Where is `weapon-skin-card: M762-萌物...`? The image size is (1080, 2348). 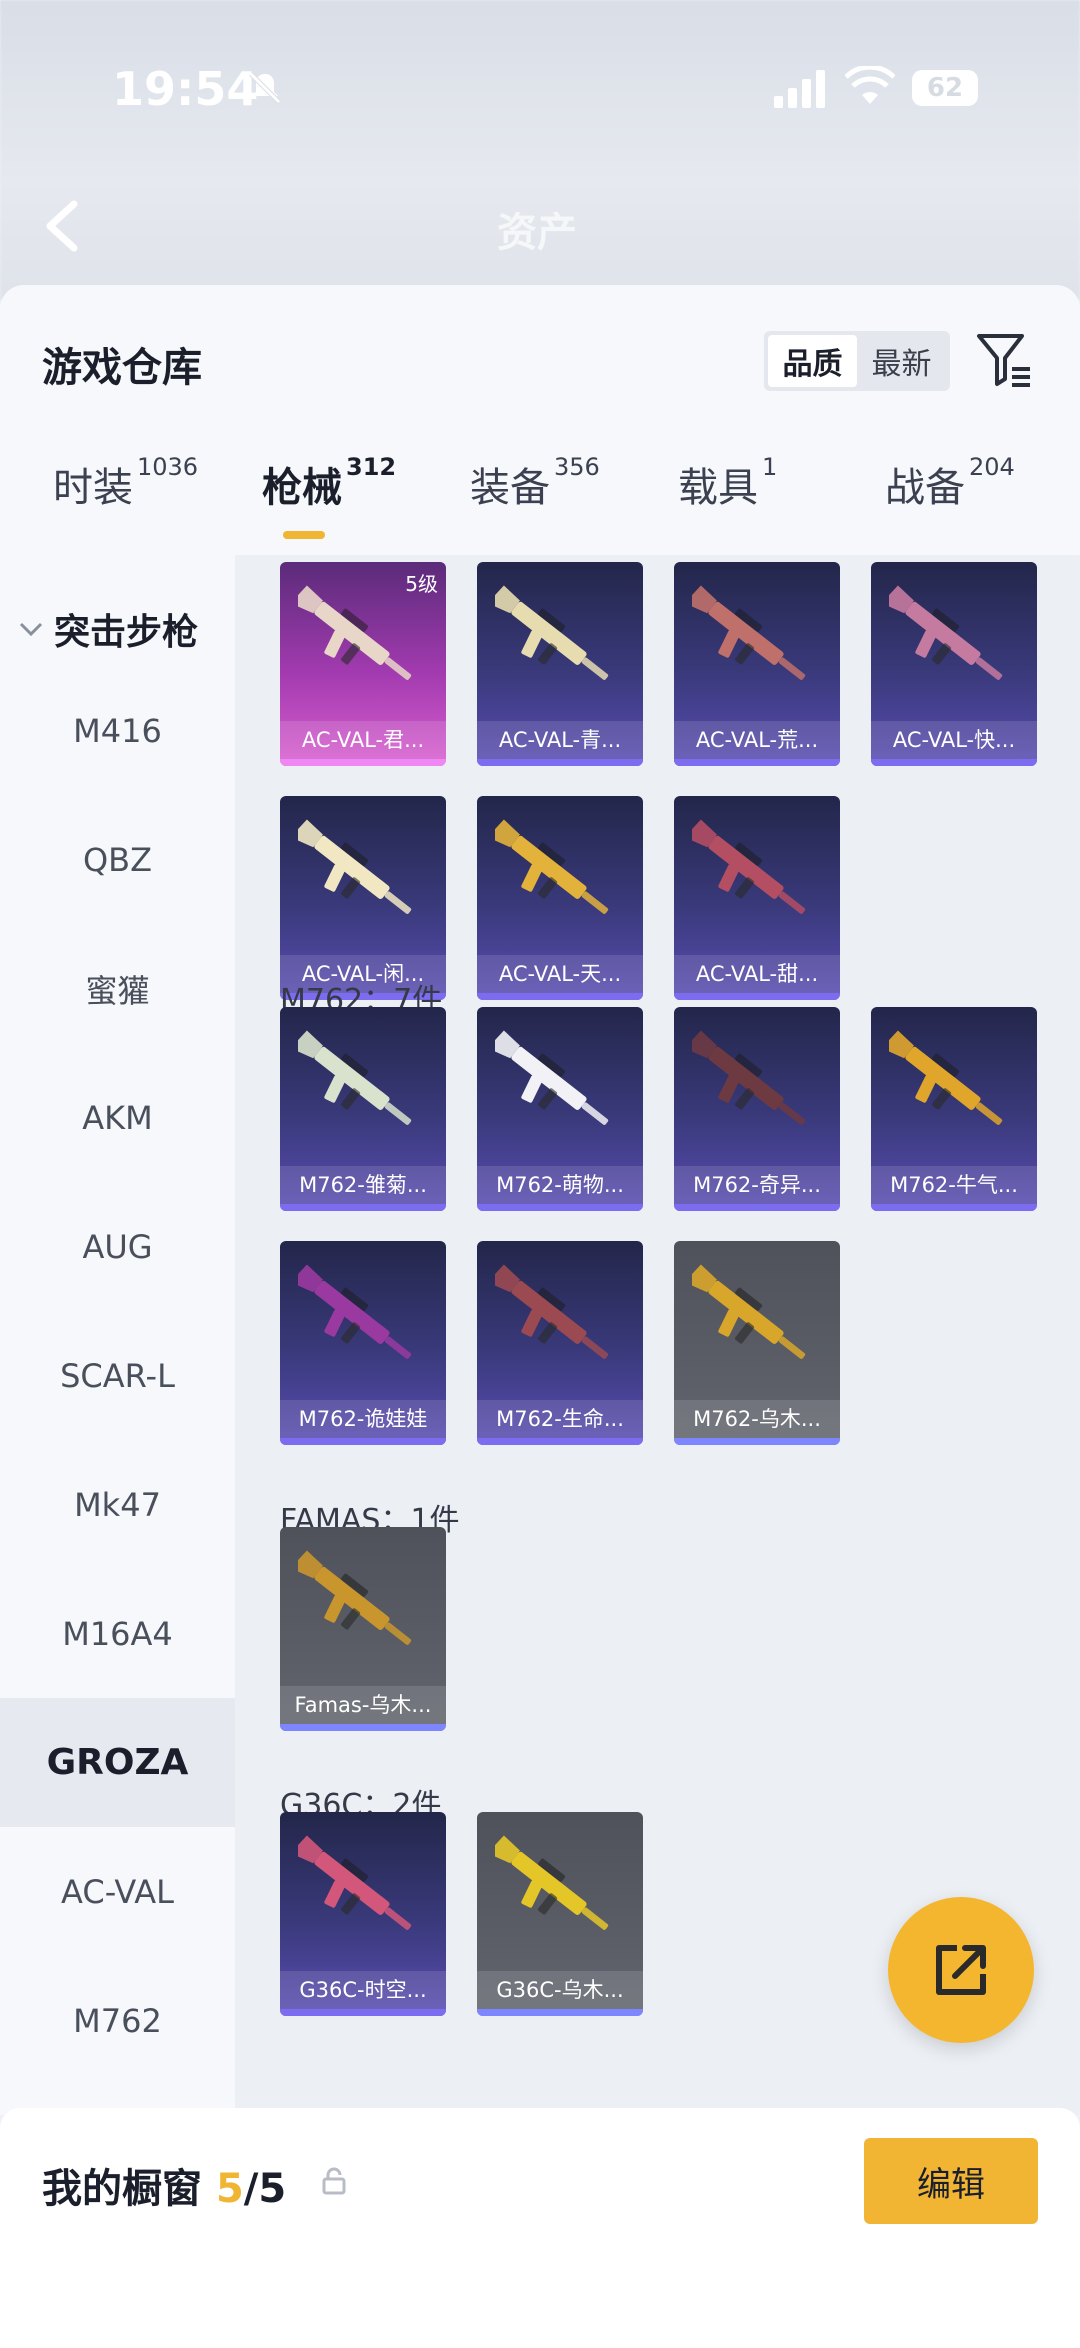 weapon-skin-card: M762-萌物... is located at coordinates (560, 1109).